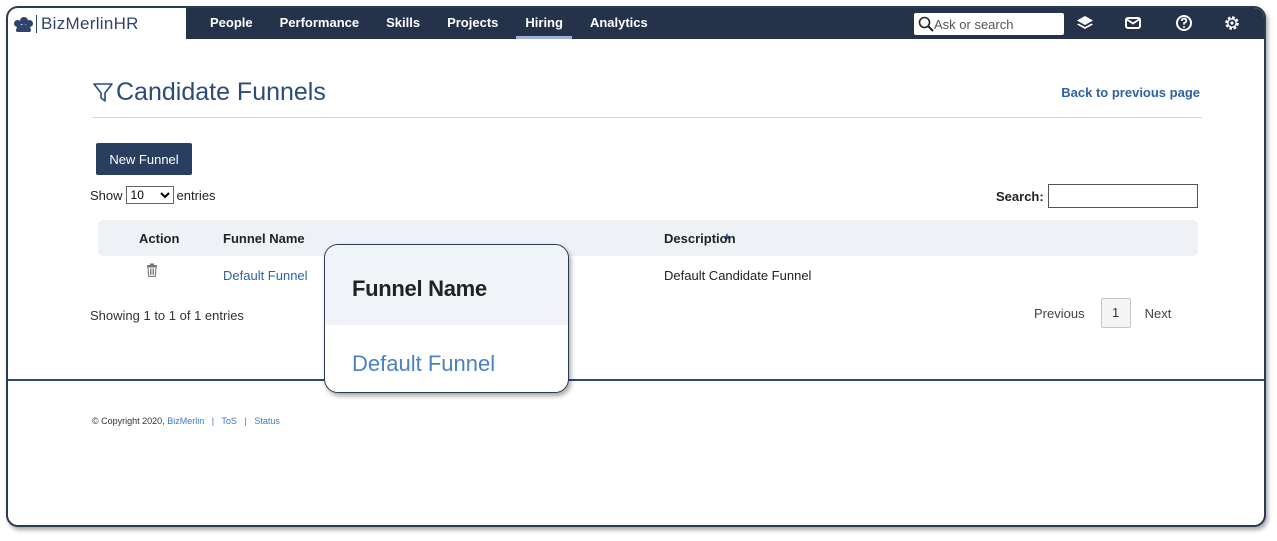 This screenshot has width=1277, height=541. What do you see at coordinates (648, 272) in the screenshot?
I see `table-row: Default Funnel Default Candidate Funnel` at bounding box center [648, 272].